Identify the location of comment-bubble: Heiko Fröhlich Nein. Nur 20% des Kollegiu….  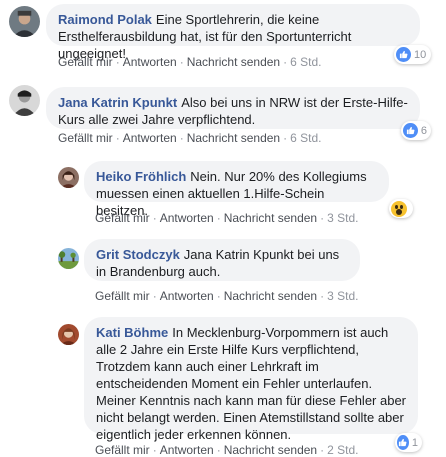
(236, 189).